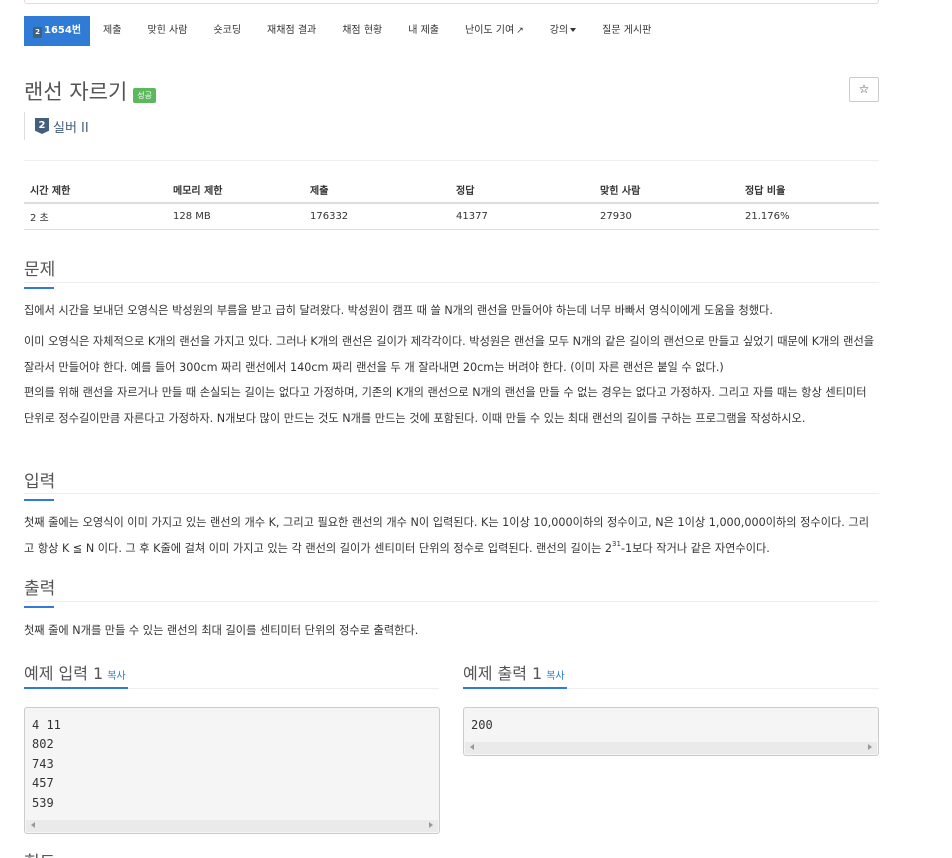 This screenshot has width=952, height=858. Describe the element at coordinates (39, 853) in the screenshot. I see `section-title-hint: 힌트` at that location.